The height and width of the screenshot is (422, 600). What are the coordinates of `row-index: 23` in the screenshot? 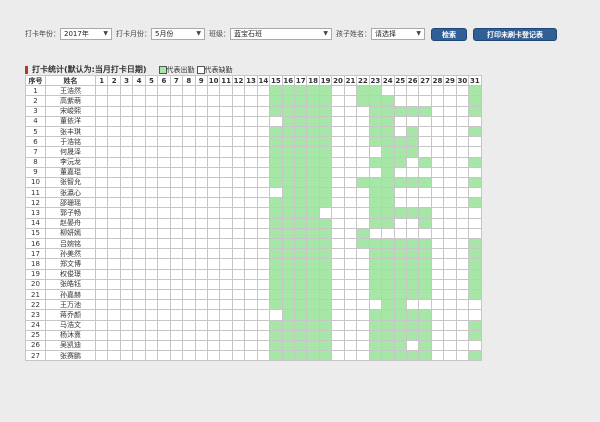 It's located at (35, 315).